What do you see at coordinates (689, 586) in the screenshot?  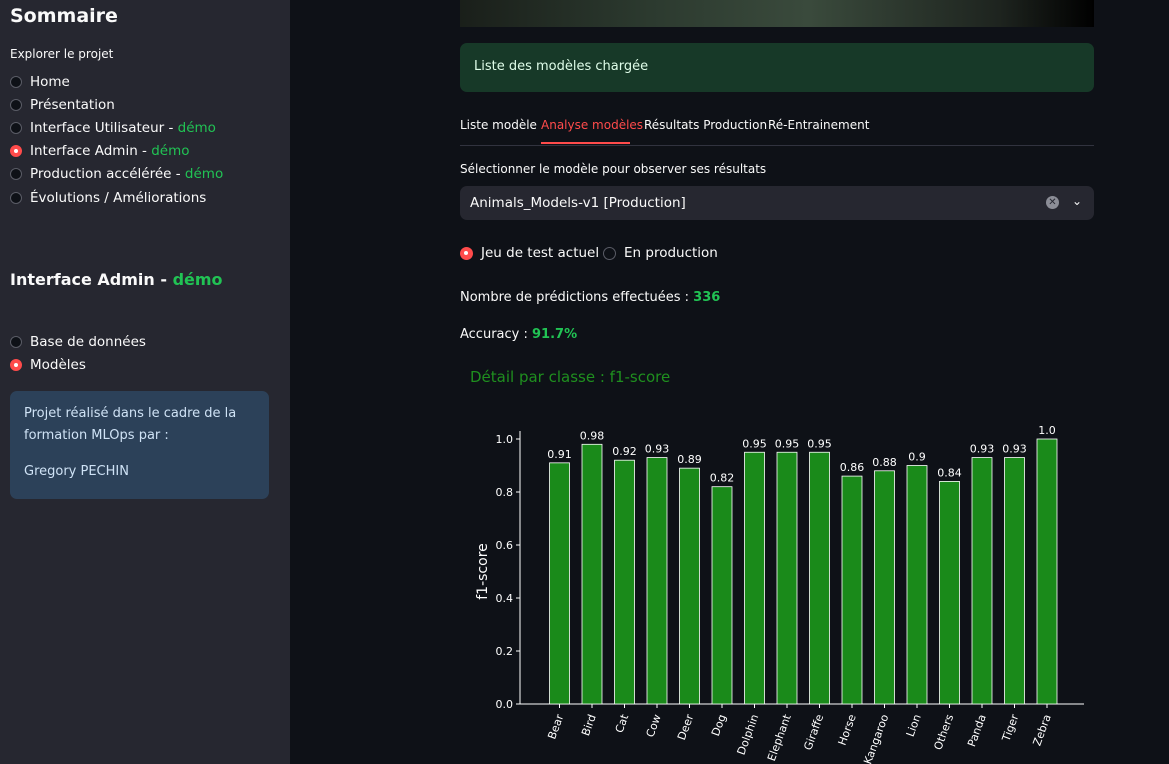 I see `bar-deer` at bounding box center [689, 586].